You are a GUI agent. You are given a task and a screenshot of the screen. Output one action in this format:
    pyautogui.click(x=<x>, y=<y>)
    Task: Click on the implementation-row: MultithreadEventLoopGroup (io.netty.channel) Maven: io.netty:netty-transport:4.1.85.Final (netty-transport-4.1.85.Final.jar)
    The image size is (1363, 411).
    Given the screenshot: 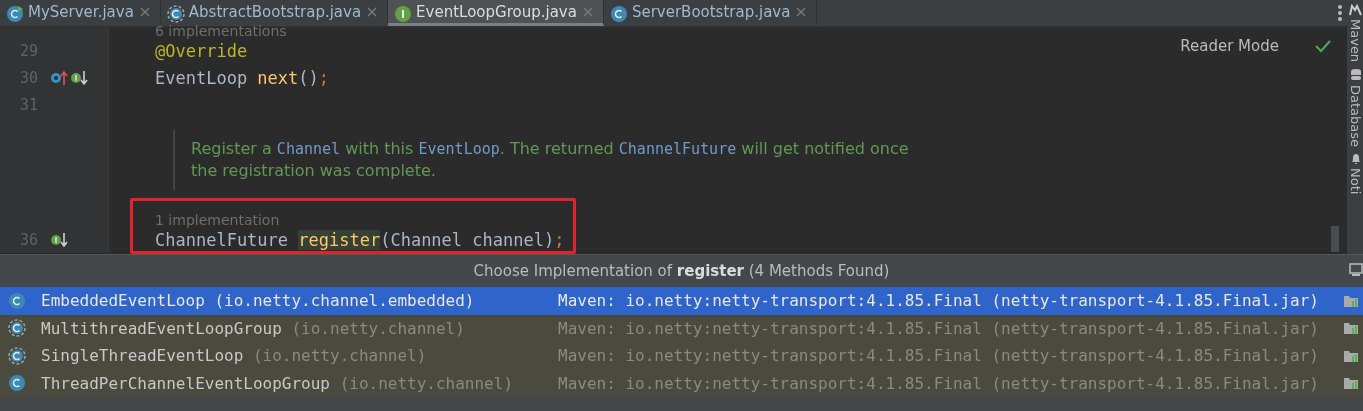 What is the action you would take?
    pyautogui.click(x=681, y=328)
    